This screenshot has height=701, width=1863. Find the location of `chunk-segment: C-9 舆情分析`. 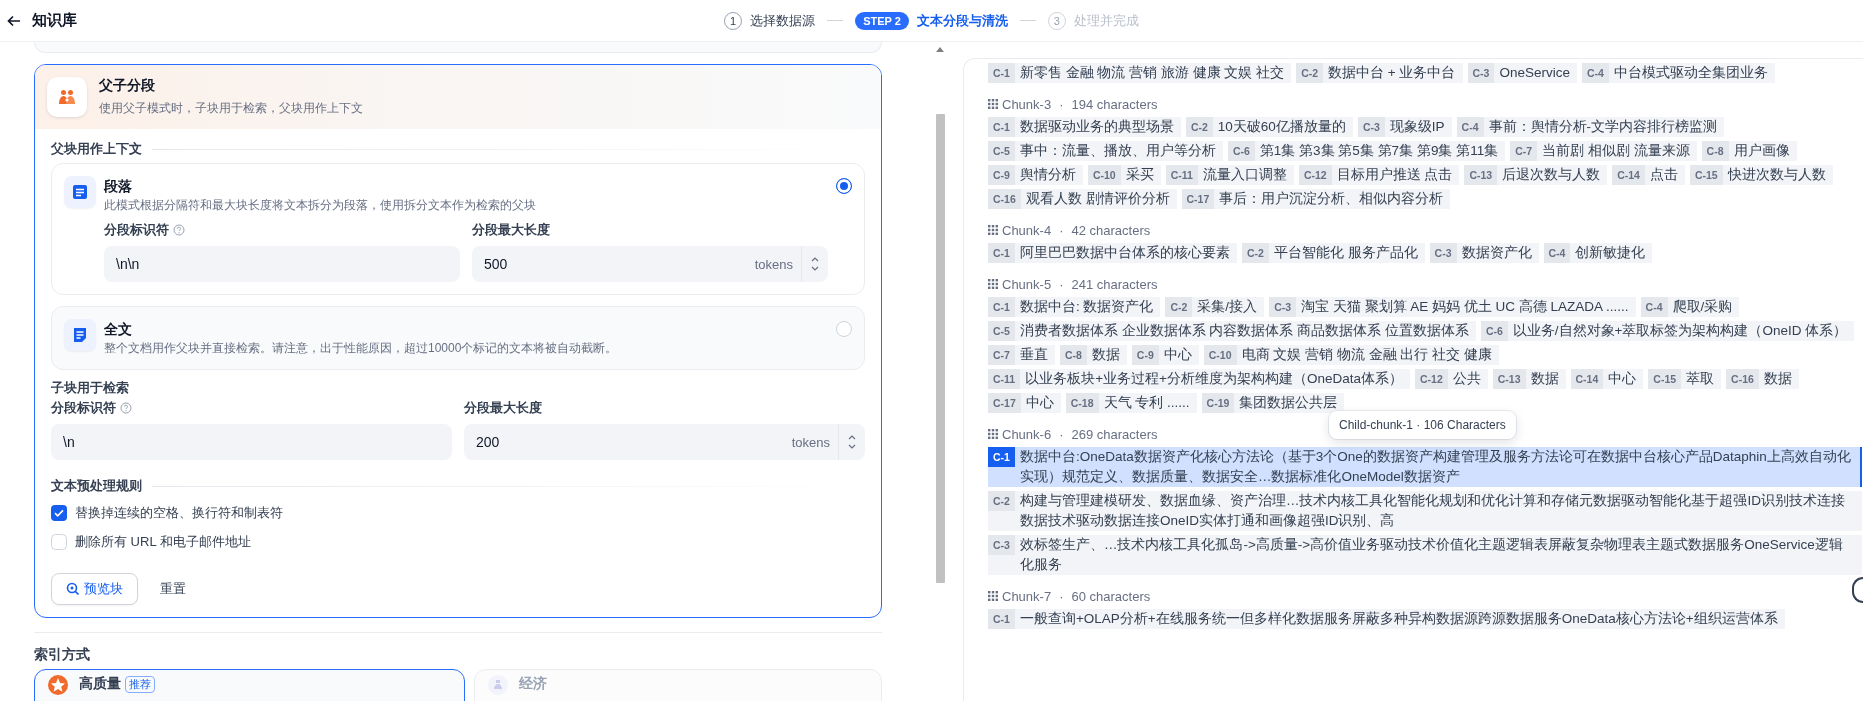

chunk-segment: C-9 舆情分析 is located at coordinates (1035, 175).